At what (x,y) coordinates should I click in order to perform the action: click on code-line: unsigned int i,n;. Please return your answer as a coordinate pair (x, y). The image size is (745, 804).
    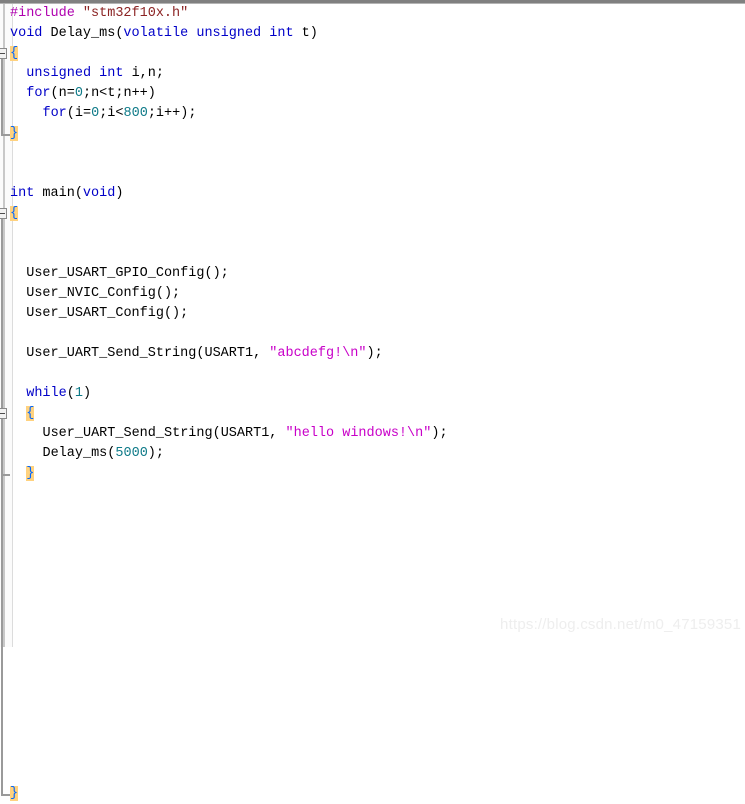
    Looking at the image, I should click on (372, 74).